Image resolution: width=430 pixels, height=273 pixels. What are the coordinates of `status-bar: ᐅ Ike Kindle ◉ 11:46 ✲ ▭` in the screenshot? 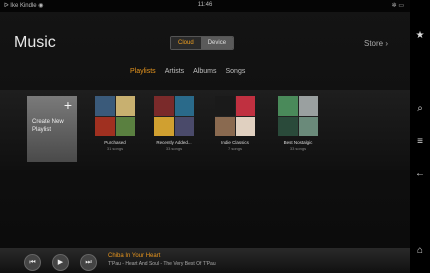 It's located at (205, 6).